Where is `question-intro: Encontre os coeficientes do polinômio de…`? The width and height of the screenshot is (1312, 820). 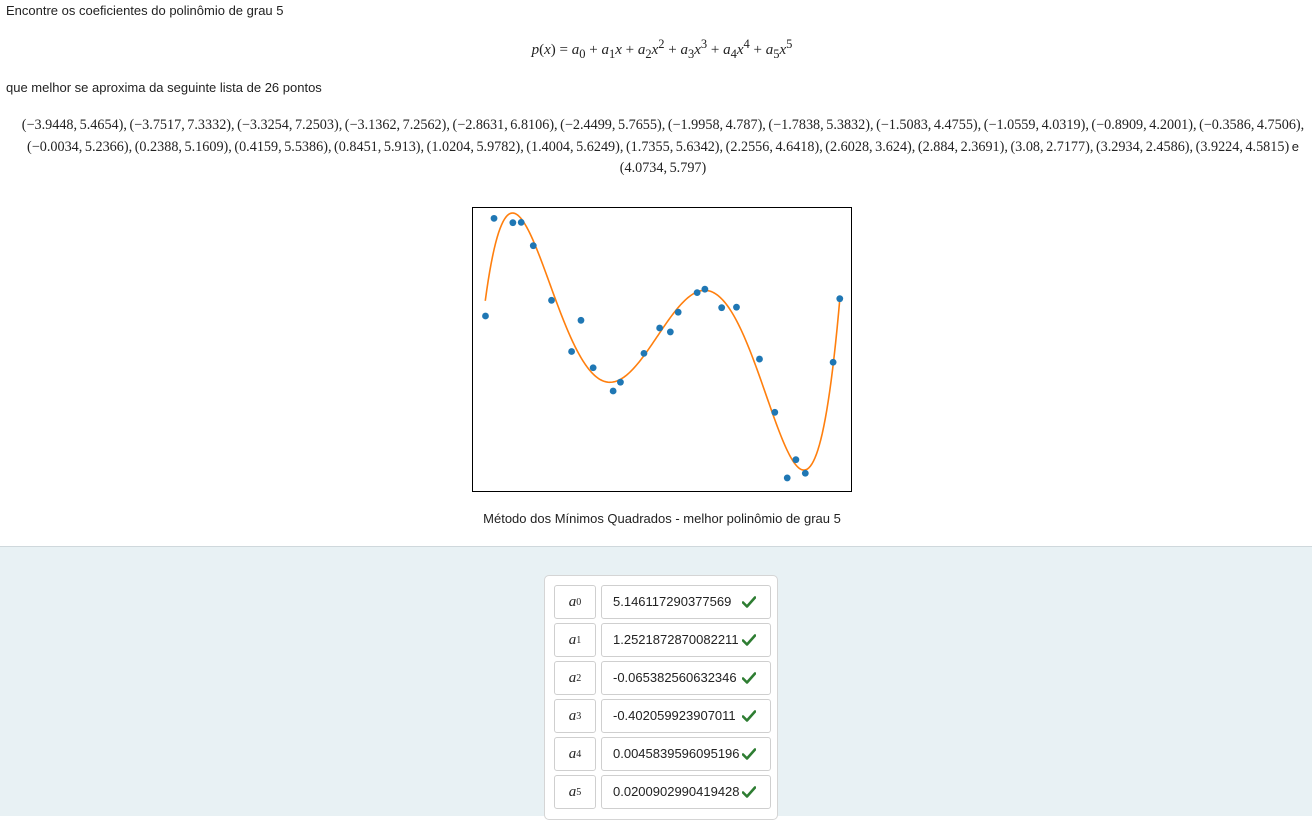
question-intro: Encontre os coeficientes do polinômio de… is located at coordinates (145, 10).